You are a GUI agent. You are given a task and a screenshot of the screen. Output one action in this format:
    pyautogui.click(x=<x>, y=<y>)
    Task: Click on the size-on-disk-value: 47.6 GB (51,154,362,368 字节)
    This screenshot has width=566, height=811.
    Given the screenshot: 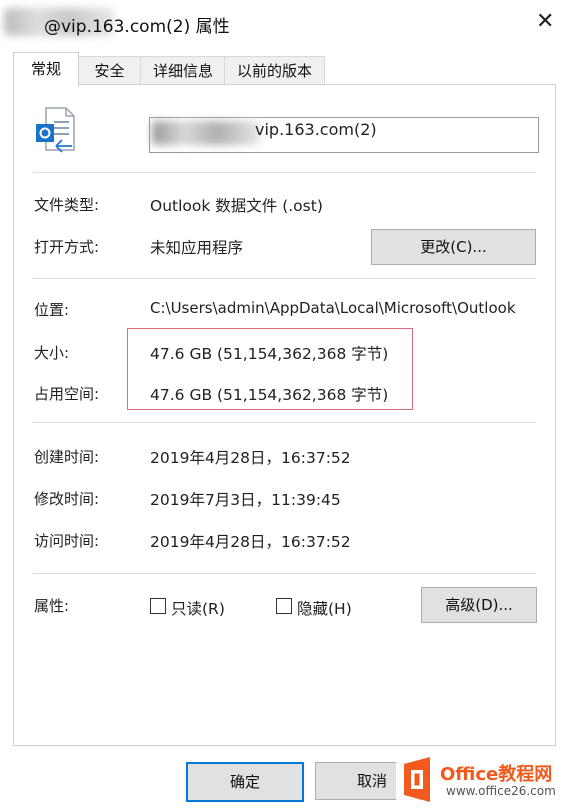 What is the action you would take?
    pyautogui.click(x=269, y=395)
    